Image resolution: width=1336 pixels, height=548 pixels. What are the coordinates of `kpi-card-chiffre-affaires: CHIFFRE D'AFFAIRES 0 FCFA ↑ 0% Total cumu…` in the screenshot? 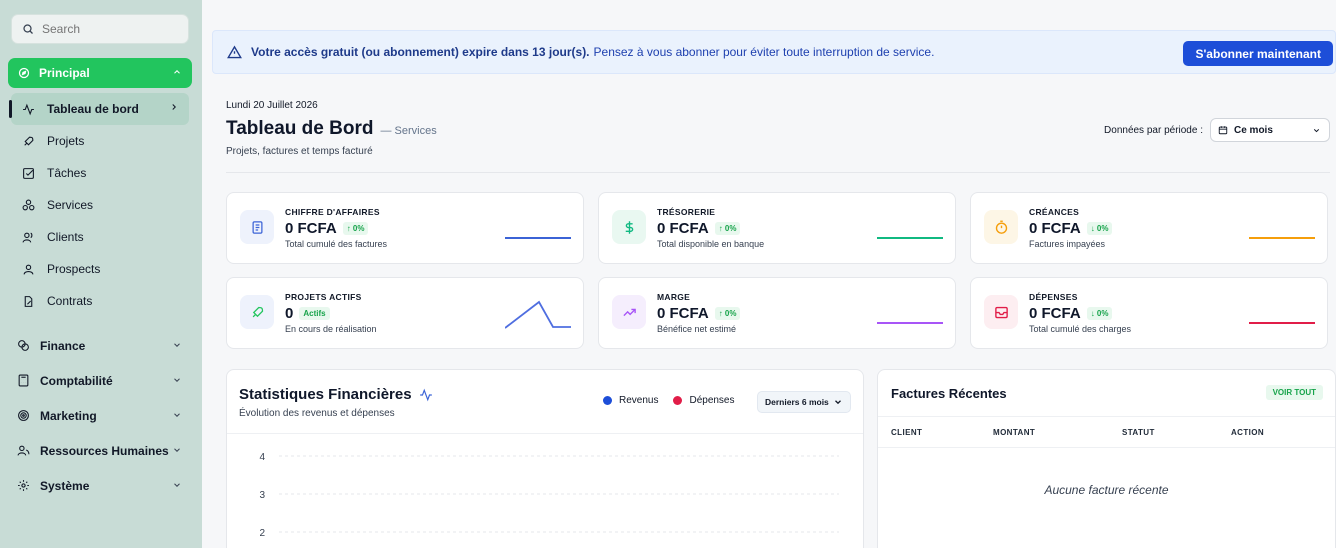 It's located at (405, 228).